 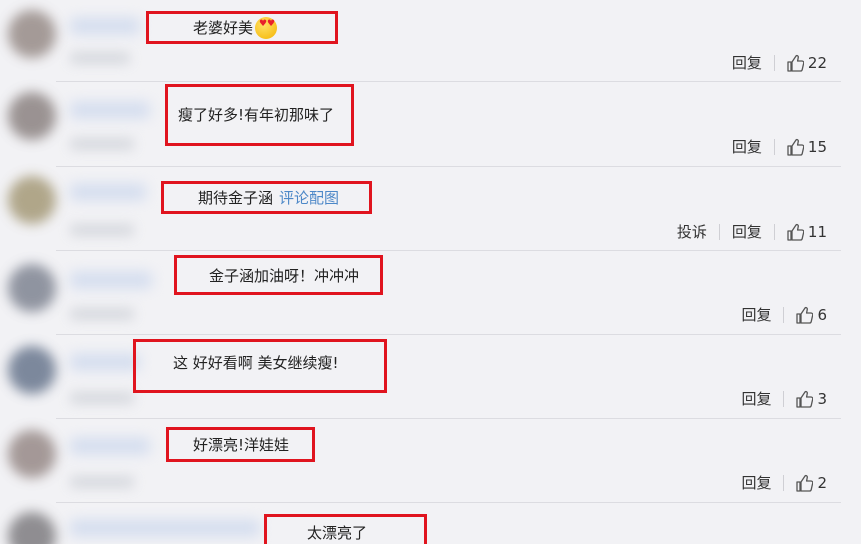 I want to click on like-count: 11, so click(x=817, y=231).